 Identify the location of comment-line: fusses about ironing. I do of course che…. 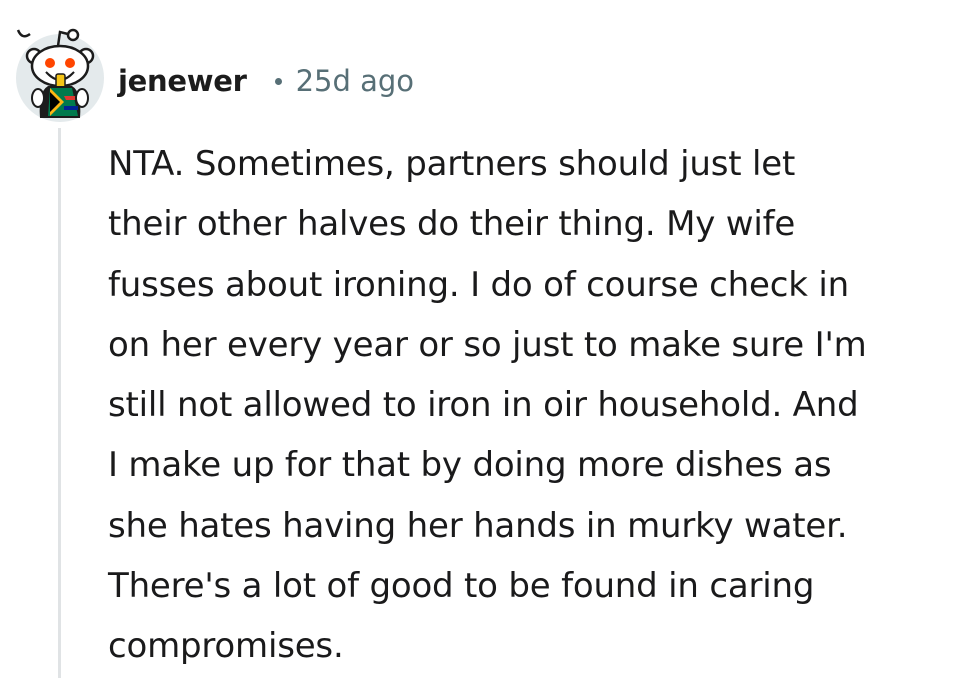
(478, 284).